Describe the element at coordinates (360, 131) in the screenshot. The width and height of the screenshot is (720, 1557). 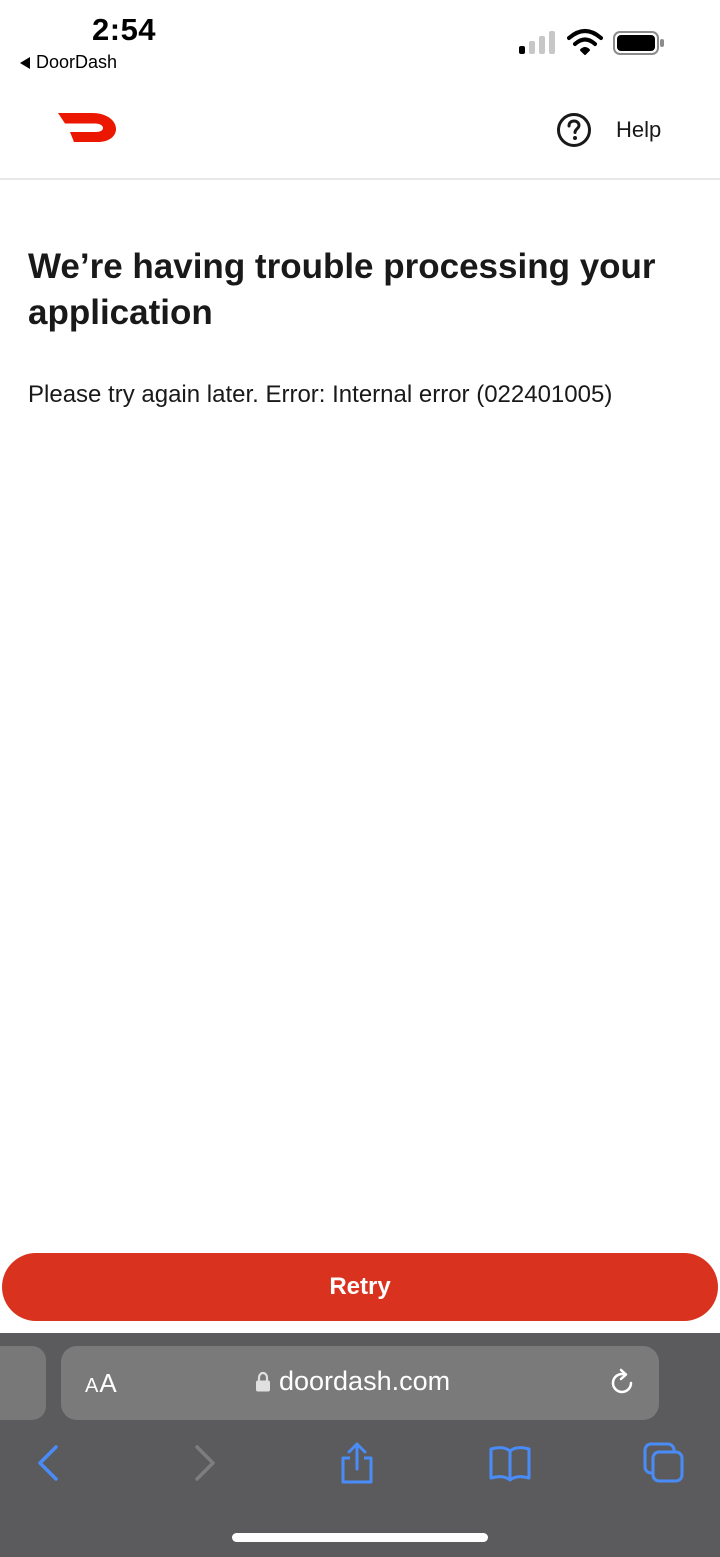
I see `site-header: Help` at that location.